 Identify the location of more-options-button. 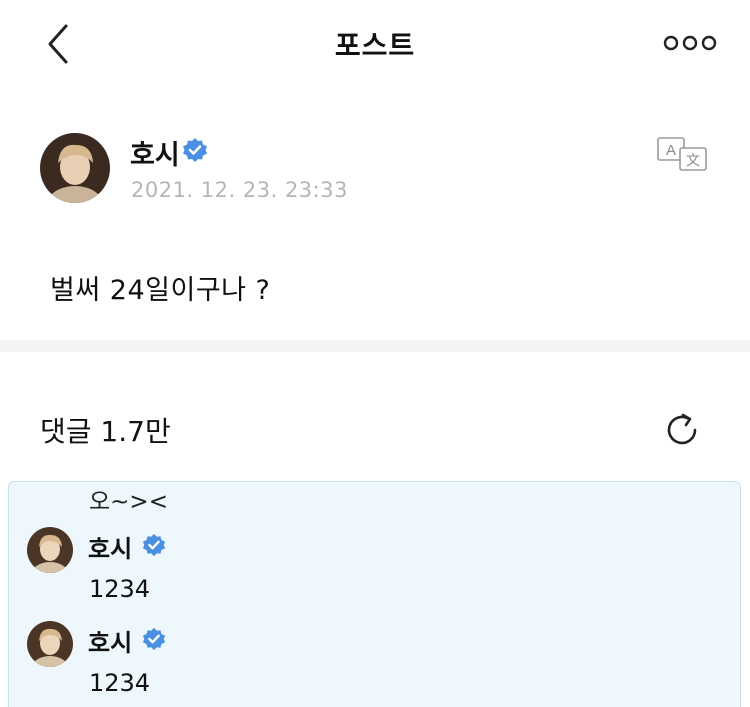
(690, 43).